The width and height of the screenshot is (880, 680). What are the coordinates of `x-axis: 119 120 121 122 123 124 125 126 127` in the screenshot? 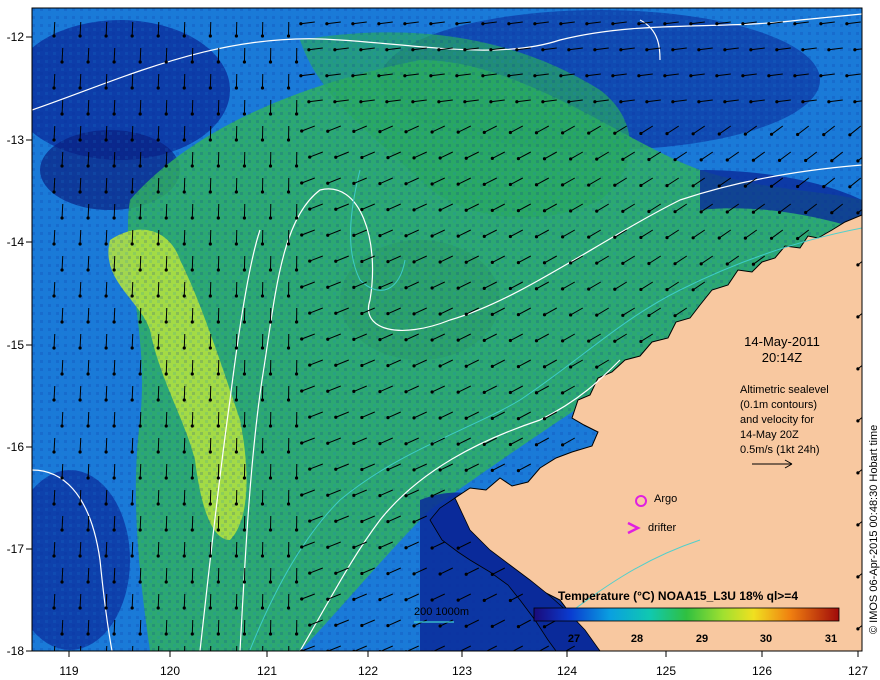 It's located at (463, 664).